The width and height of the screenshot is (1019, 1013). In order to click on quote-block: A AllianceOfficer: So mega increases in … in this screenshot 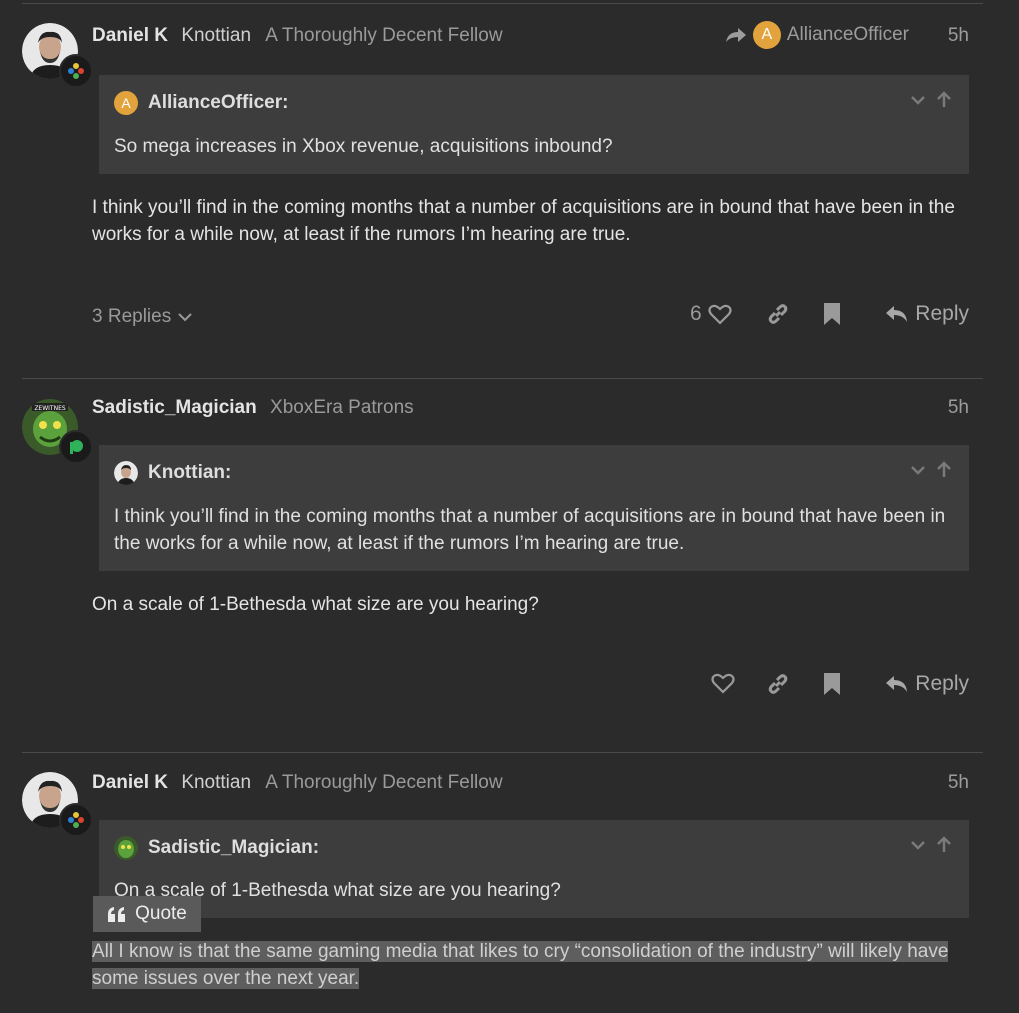, I will do `click(534, 124)`.